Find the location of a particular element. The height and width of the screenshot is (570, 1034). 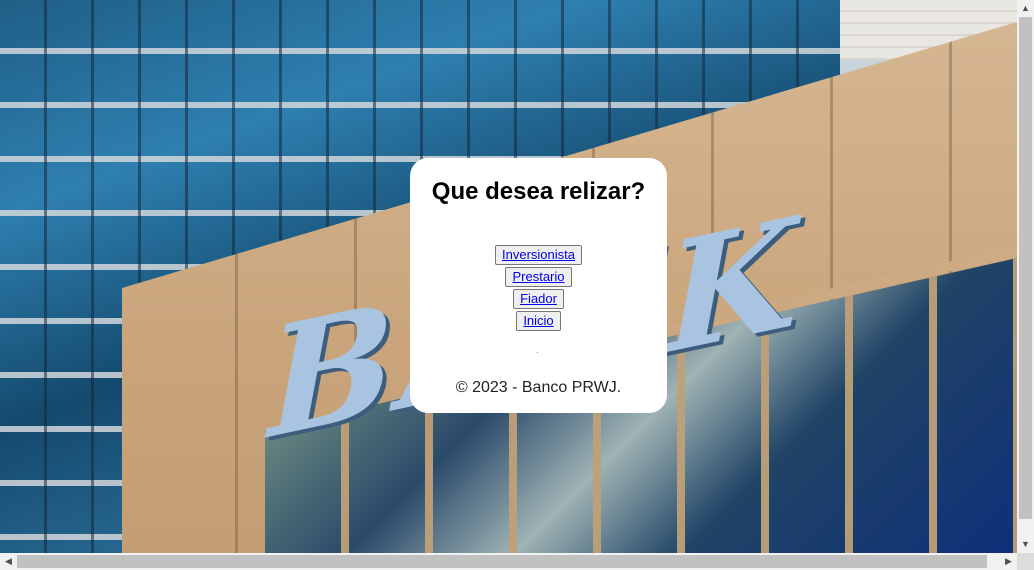

menu-button-group: Inversionista Prestario Fiador Inicio is located at coordinates (538, 288).